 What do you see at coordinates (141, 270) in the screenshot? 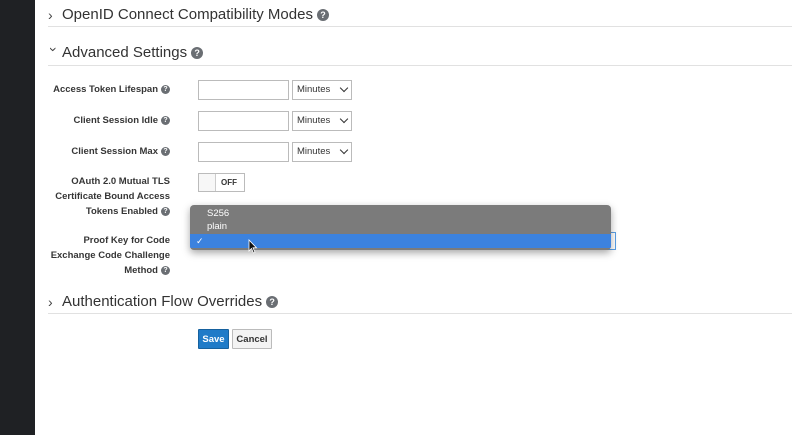
I see `label-line: Method` at bounding box center [141, 270].